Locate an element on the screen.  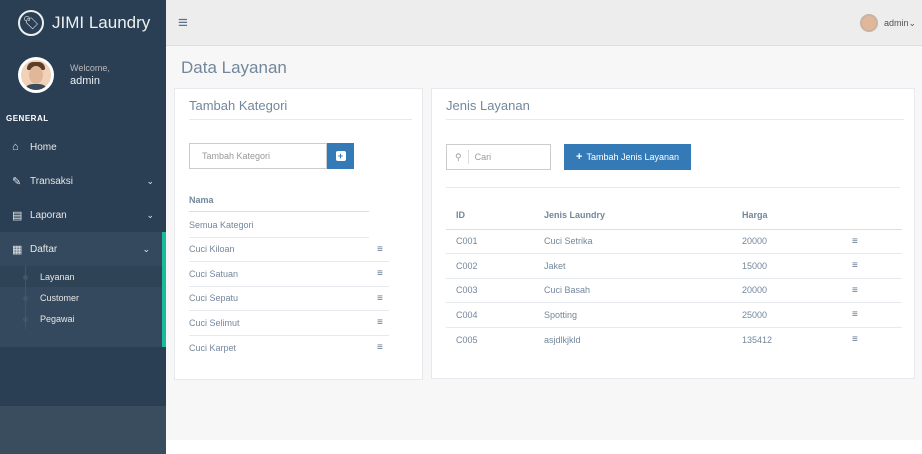
user-avatar is located at coordinates (868, 23).